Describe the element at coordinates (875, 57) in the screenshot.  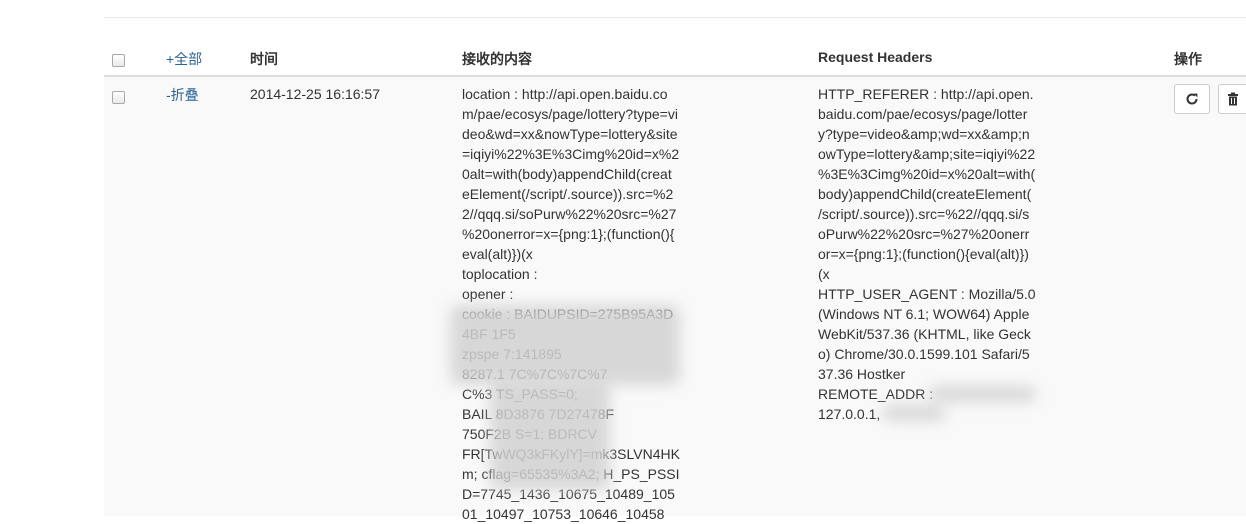
I see `header-request-headers: Request Headers` at that location.